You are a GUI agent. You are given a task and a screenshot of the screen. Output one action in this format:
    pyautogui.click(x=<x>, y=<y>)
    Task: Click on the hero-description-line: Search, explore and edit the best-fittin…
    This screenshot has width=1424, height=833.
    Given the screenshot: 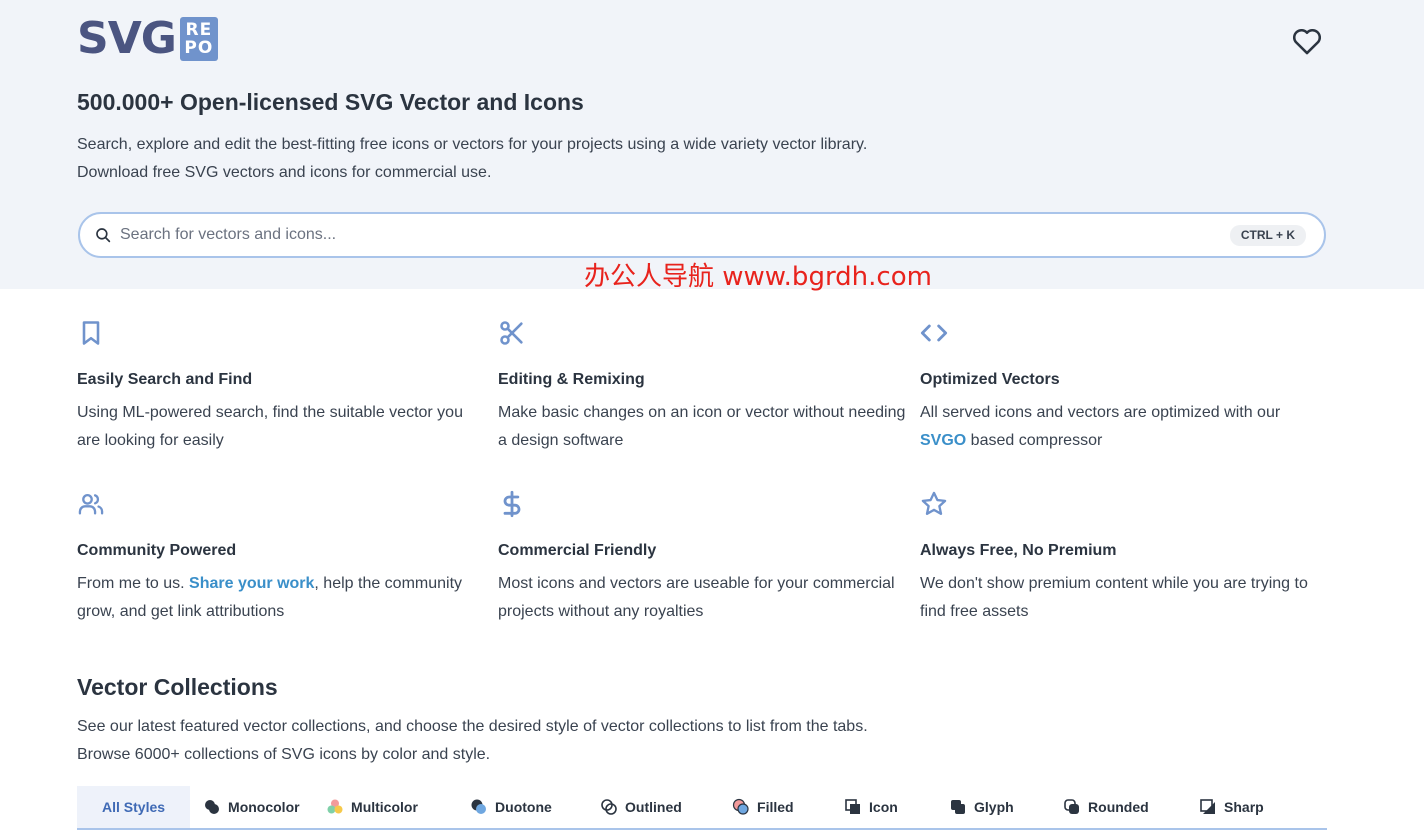 What is the action you would take?
    pyautogui.click(x=472, y=144)
    